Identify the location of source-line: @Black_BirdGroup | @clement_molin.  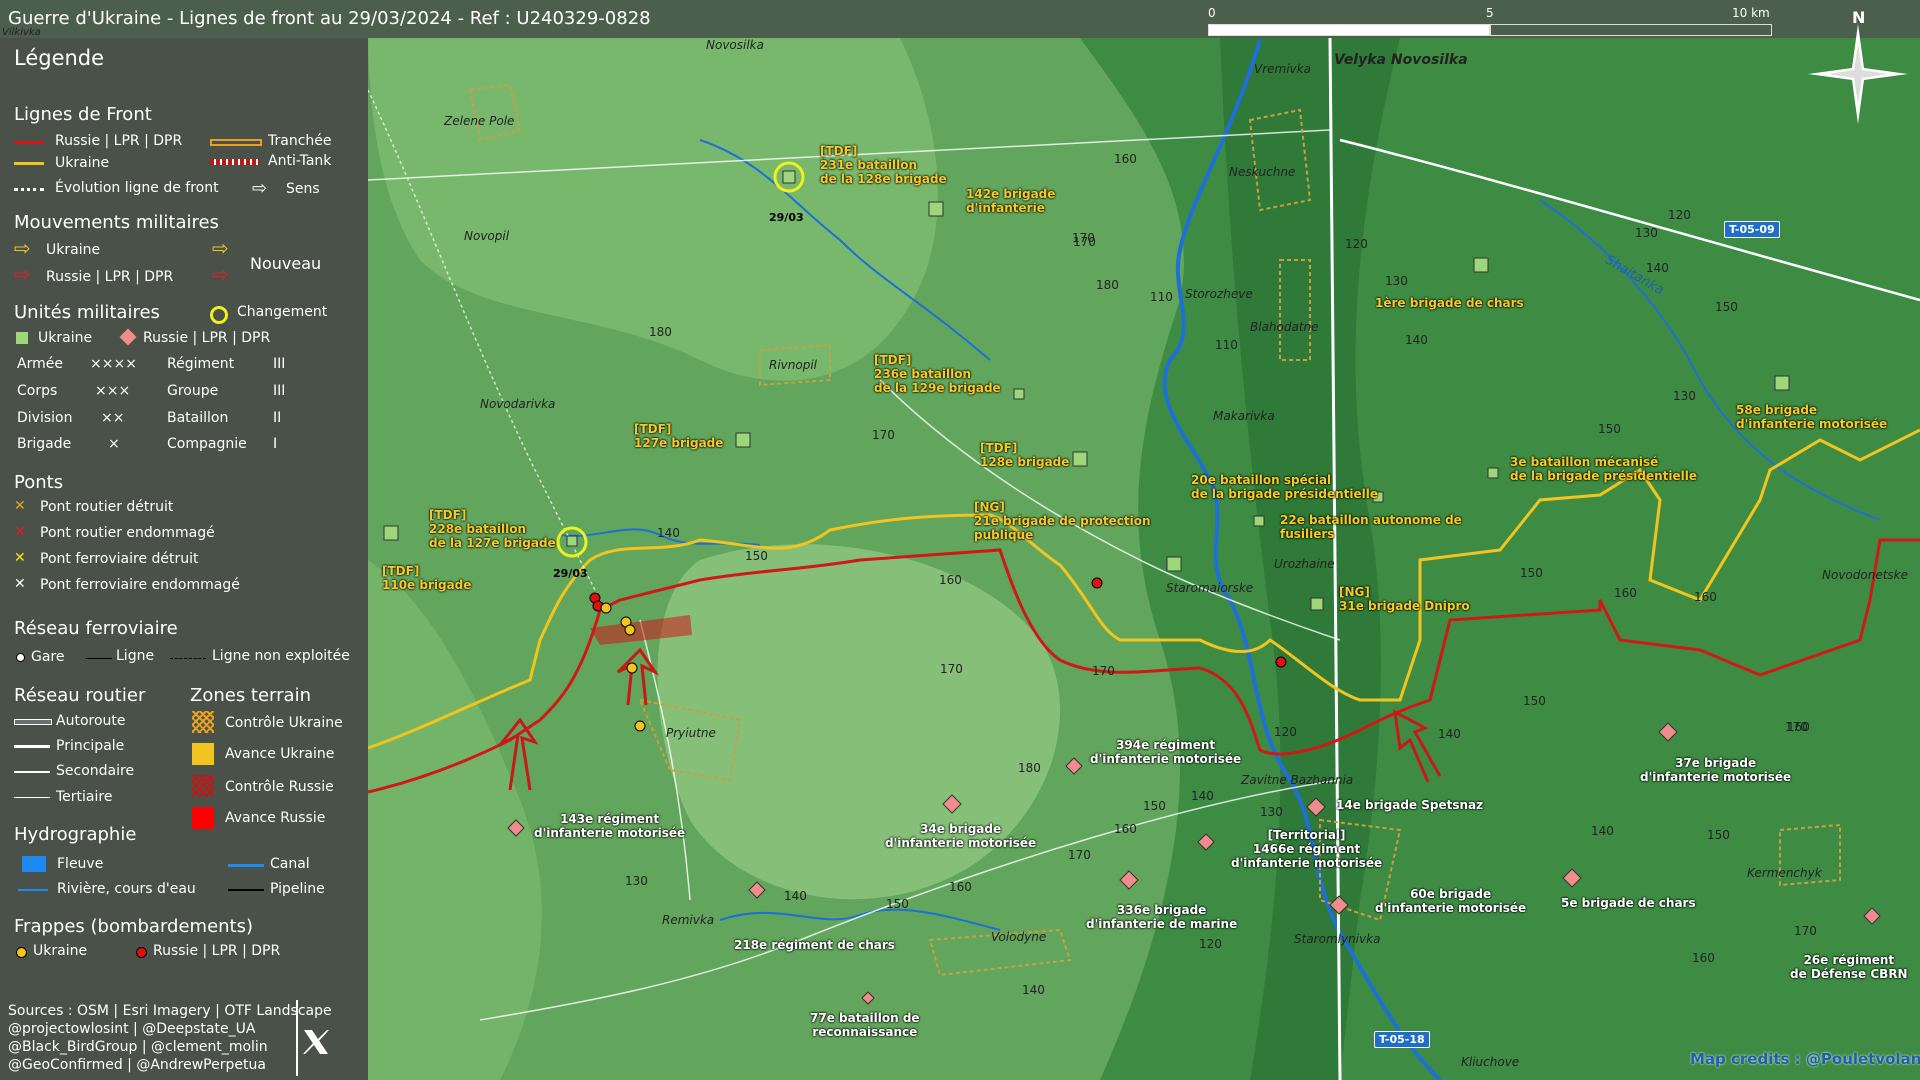
(170, 1047).